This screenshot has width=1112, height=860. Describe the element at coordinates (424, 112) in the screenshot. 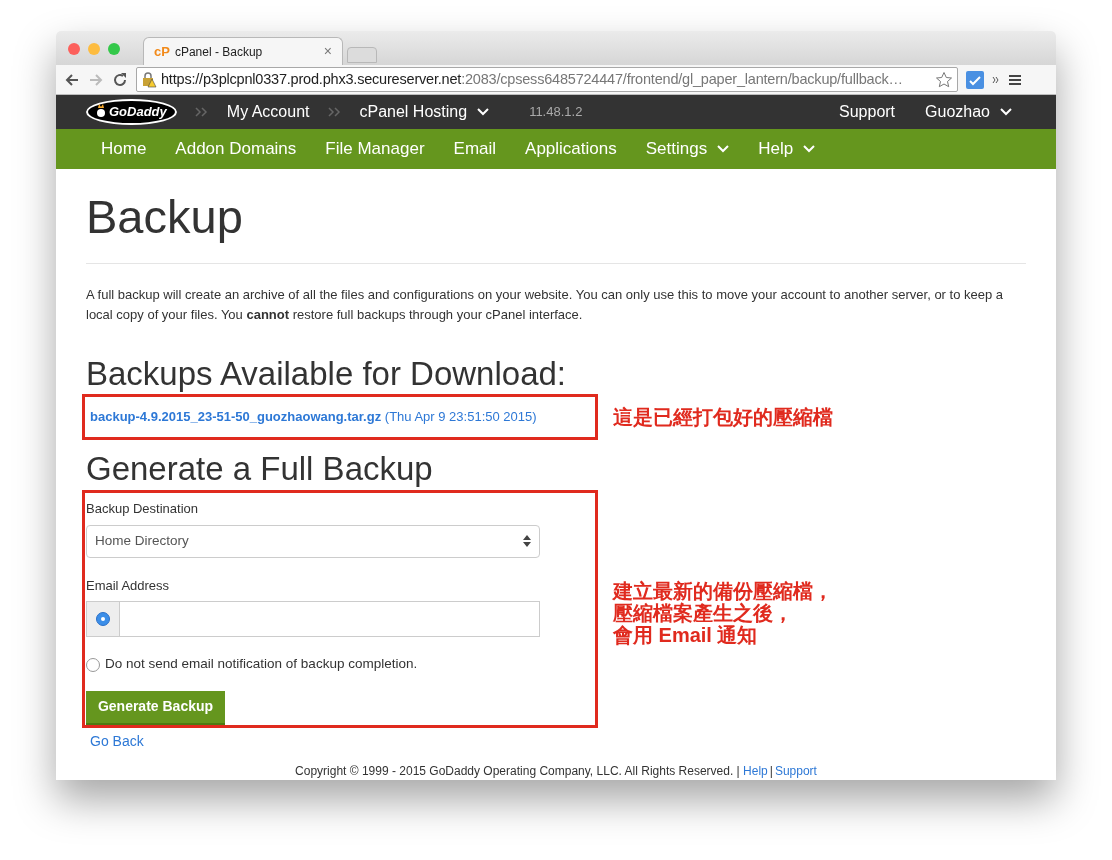

I see `breadcrumb-link: cPanel Hosting` at that location.